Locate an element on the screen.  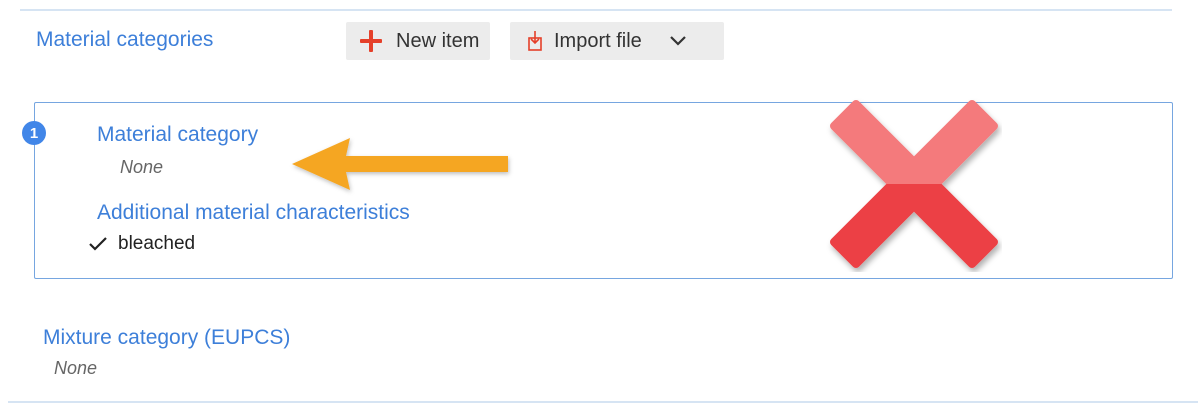
bottom-divider is located at coordinates (603, 402).